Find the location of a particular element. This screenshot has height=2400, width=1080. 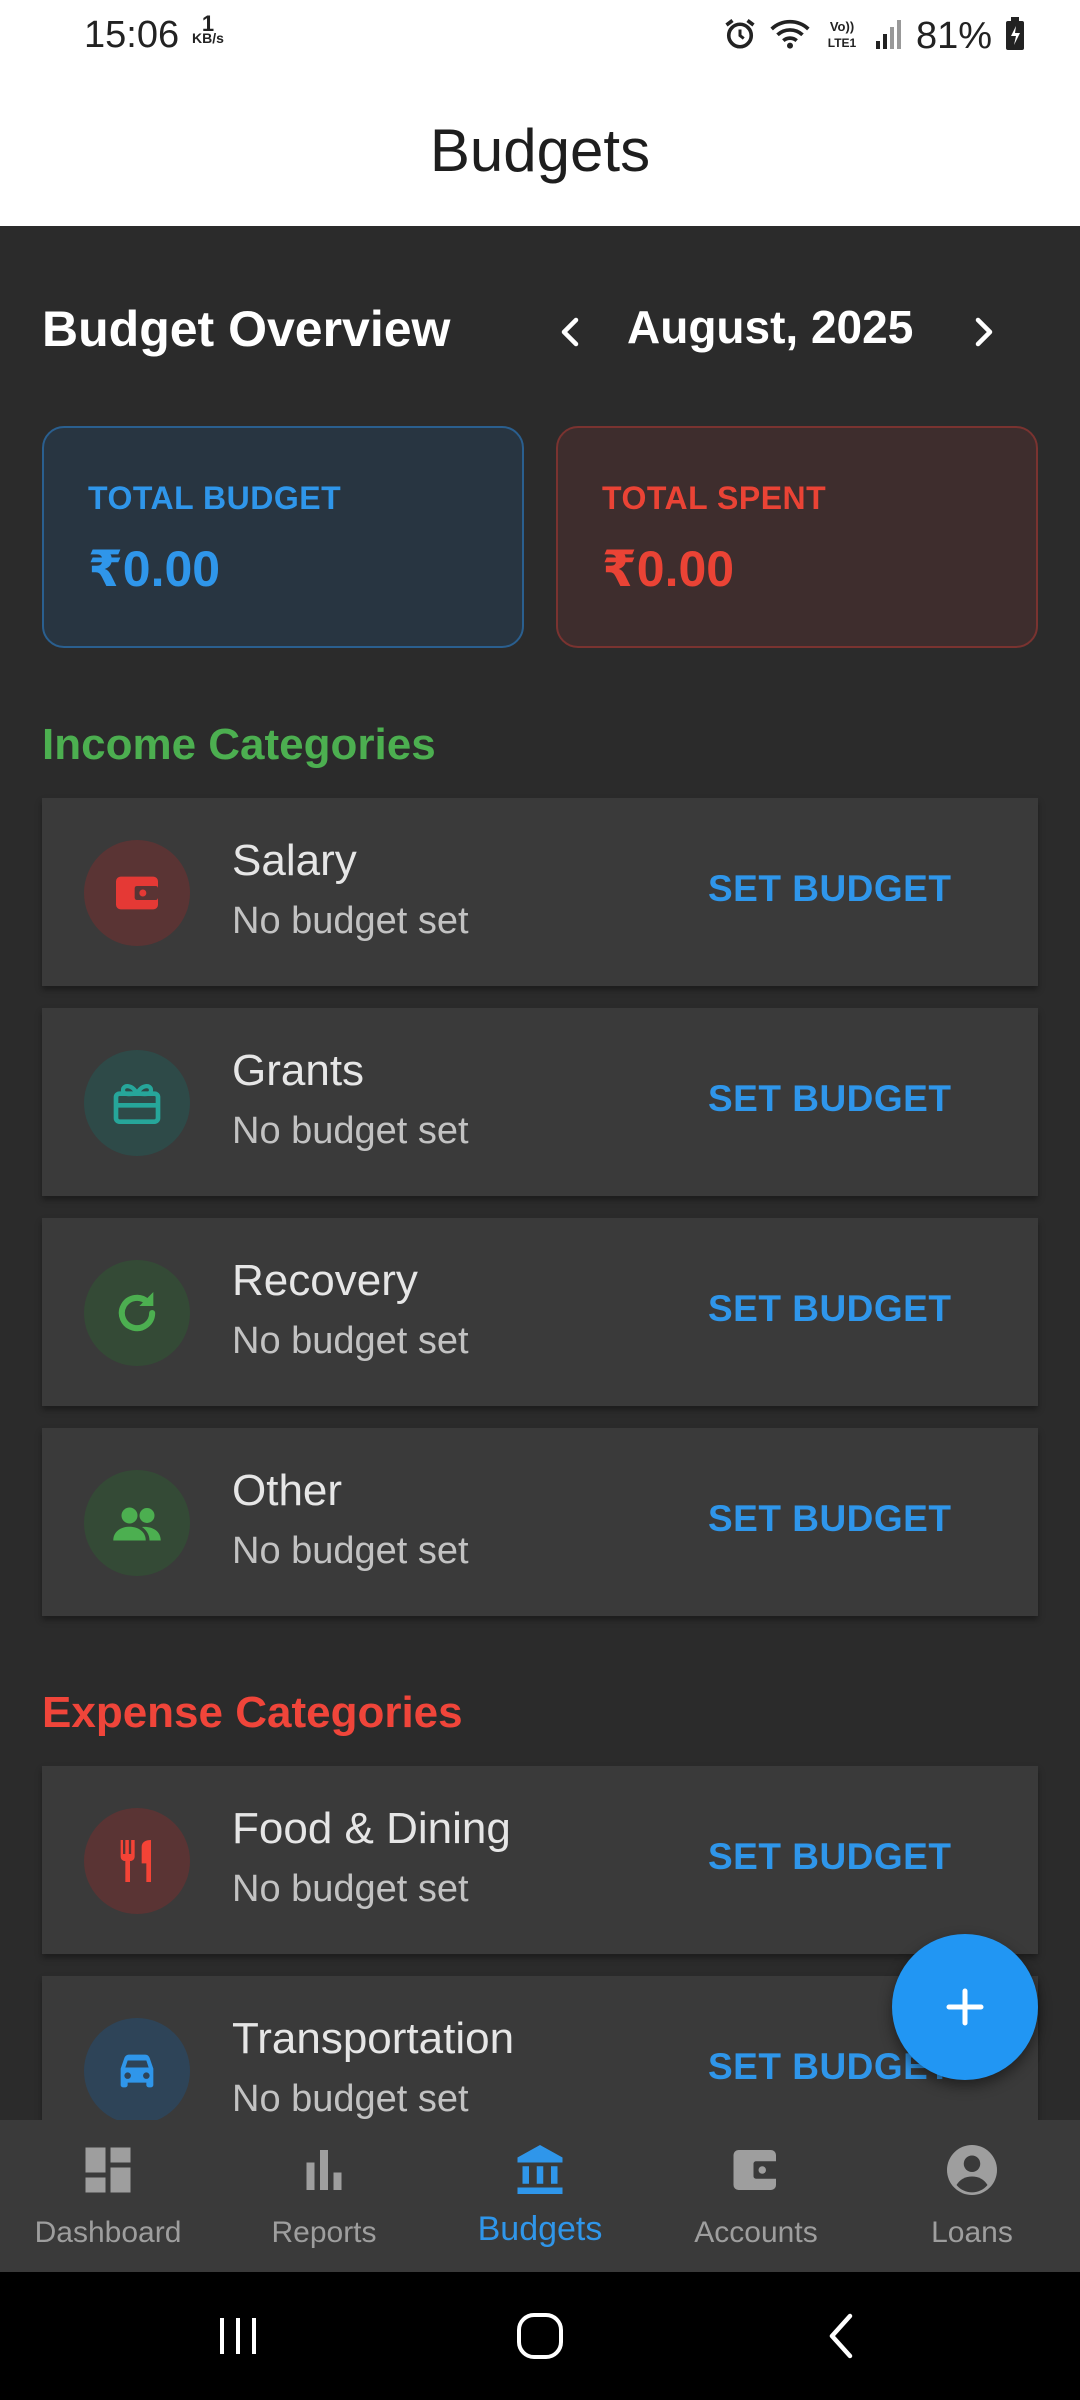

nav-item-dashboard: Dashboard is located at coordinates (108, 2196).